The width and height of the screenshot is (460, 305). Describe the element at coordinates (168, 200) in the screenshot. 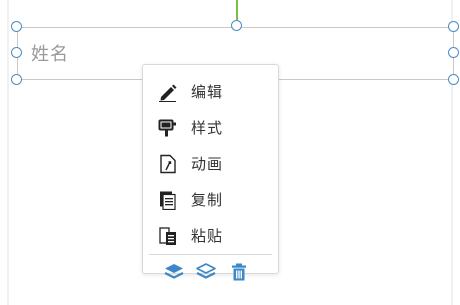

I see `copy-icon` at that location.